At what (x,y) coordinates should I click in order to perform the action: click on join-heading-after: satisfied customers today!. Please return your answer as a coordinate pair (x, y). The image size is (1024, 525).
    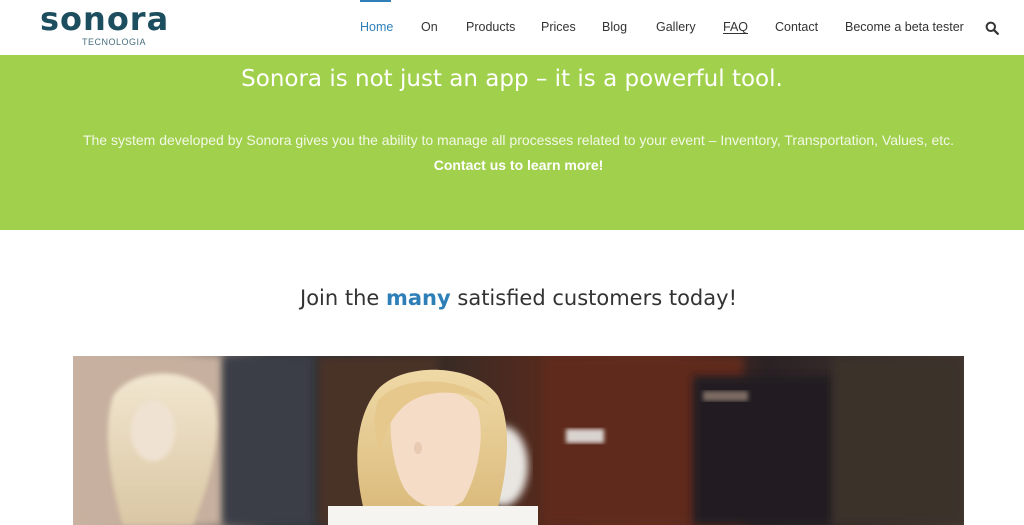
    Looking at the image, I should click on (593, 298).